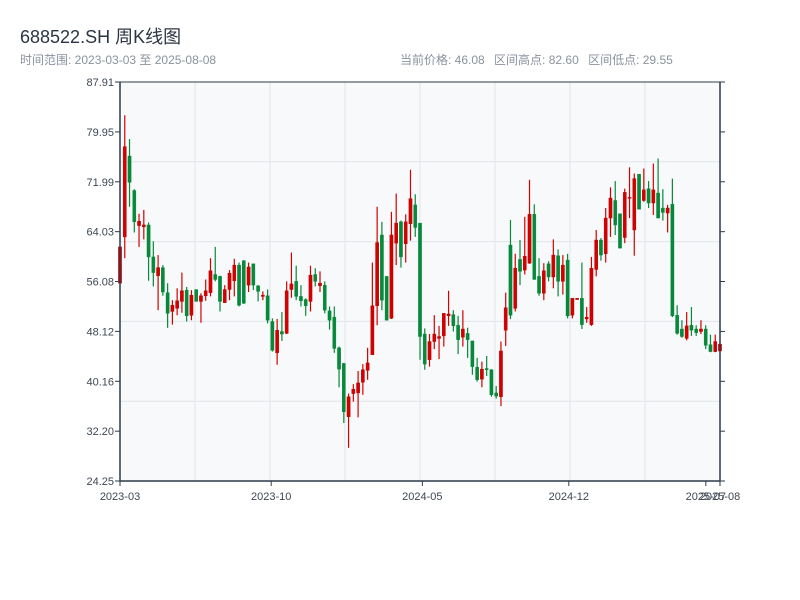  I want to click on y-tick-label: 40.16, so click(100, 382).